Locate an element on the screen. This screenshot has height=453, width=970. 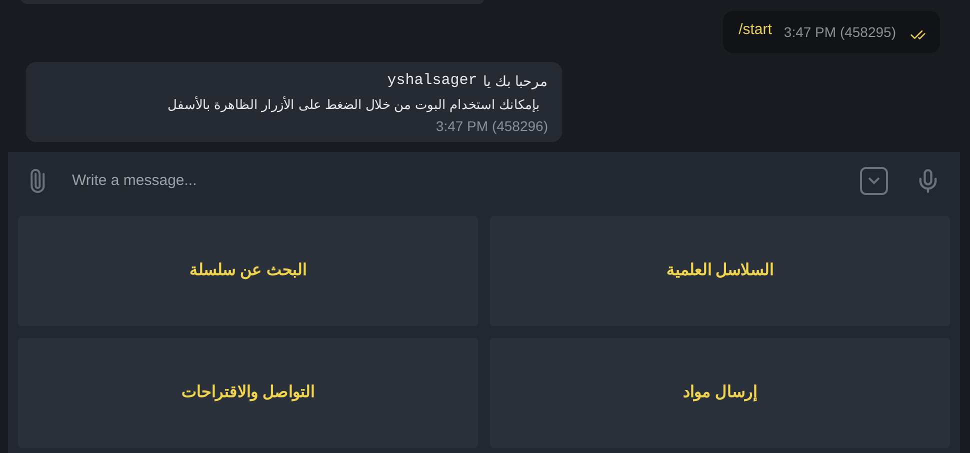
message-time: 3:47 PM (458296) is located at coordinates (492, 126).